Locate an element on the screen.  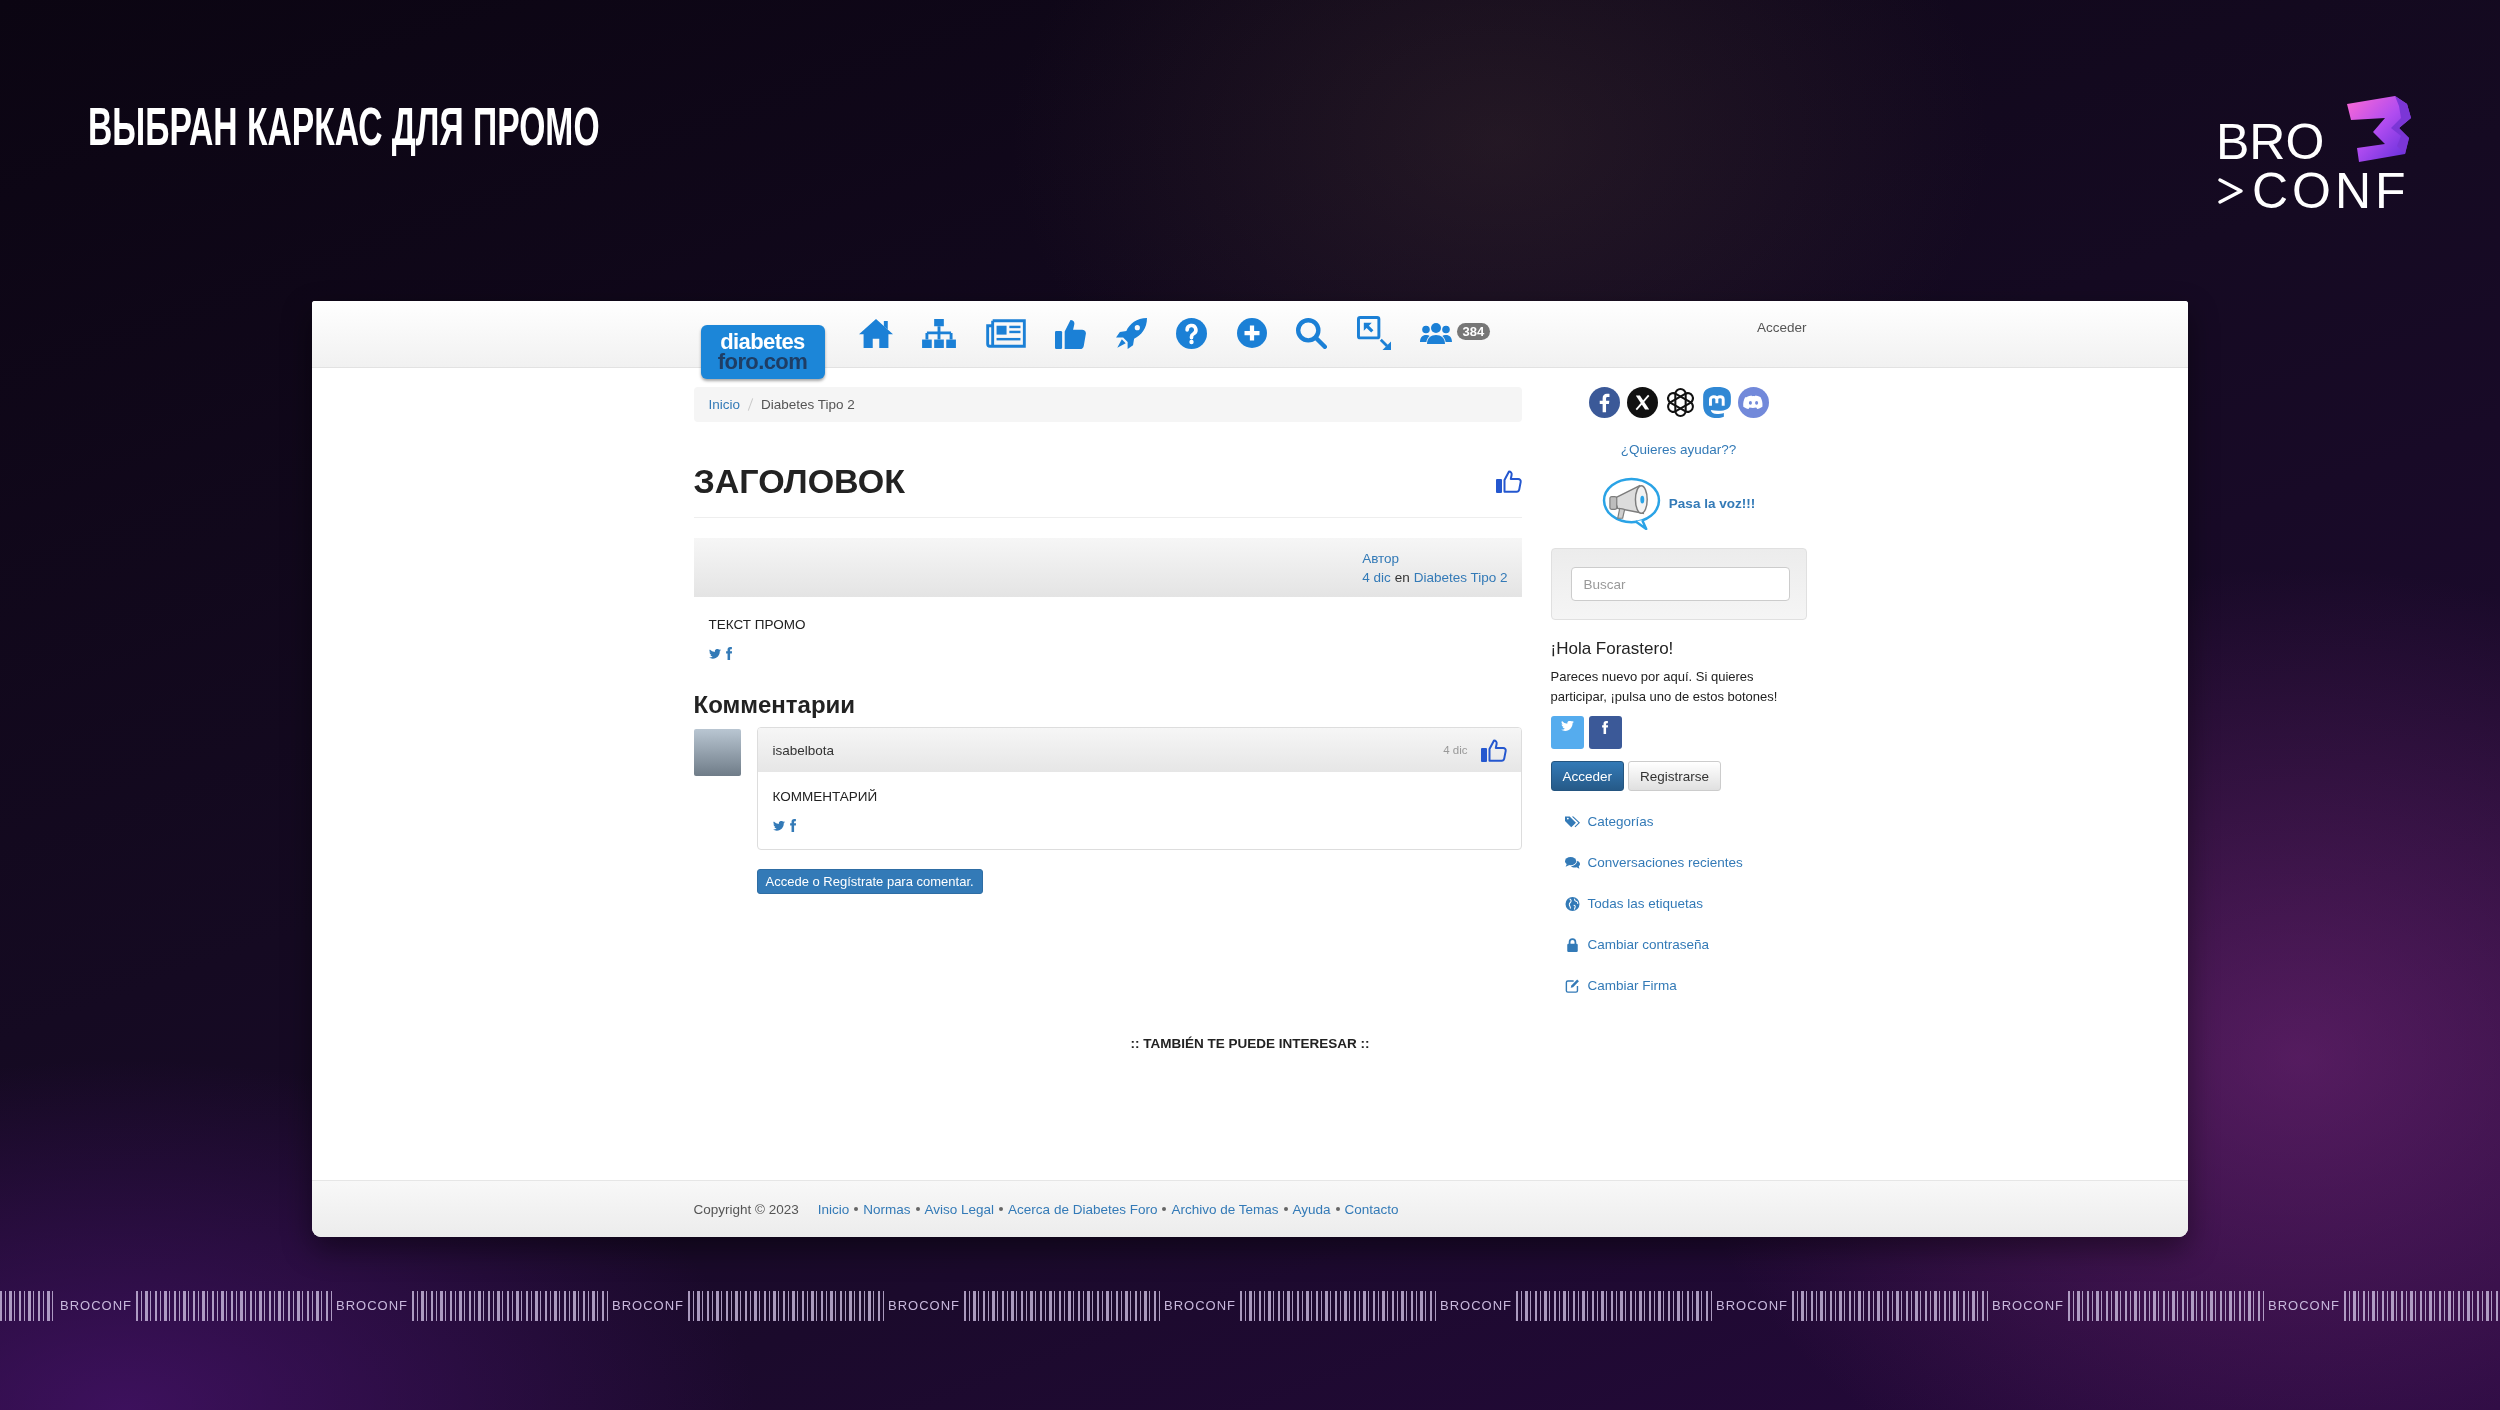
lock-icon is located at coordinates (1572, 944).